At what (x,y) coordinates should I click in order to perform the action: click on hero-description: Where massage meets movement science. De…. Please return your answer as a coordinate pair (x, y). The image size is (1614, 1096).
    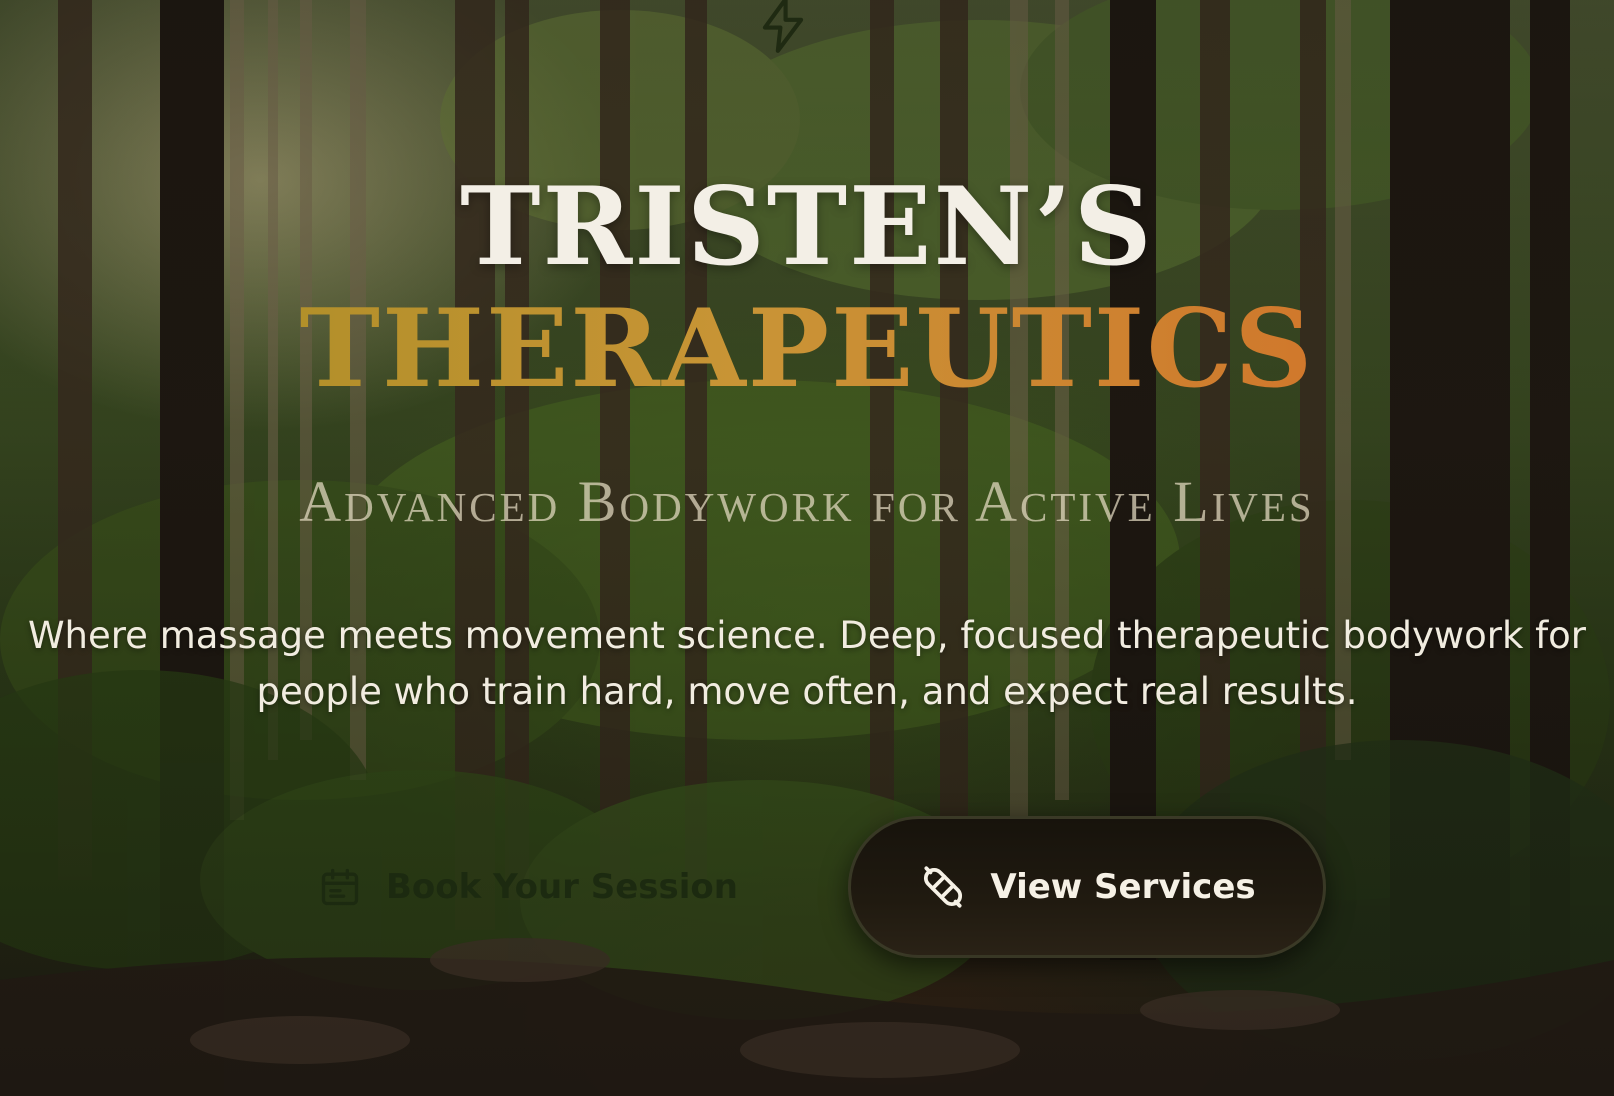
    Looking at the image, I should click on (807, 663).